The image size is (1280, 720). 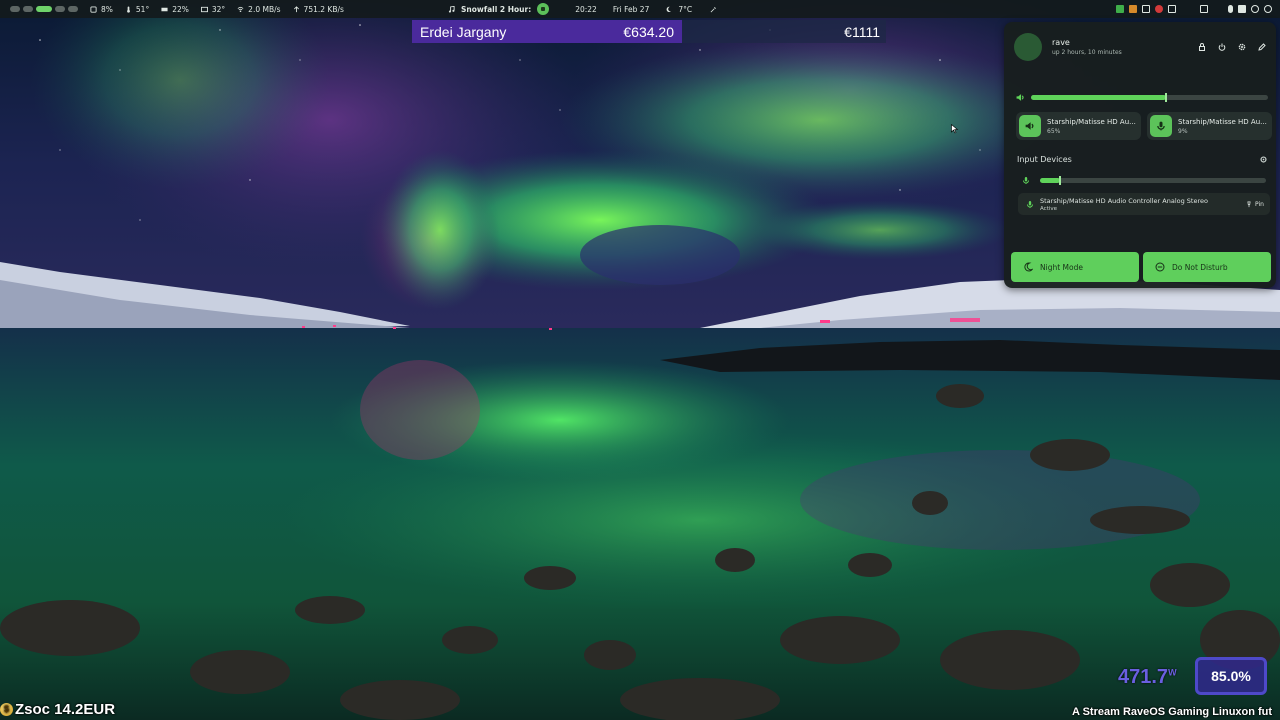 I want to click on media-title: Snowfall 2 Hour:, so click(x=496, y=9).